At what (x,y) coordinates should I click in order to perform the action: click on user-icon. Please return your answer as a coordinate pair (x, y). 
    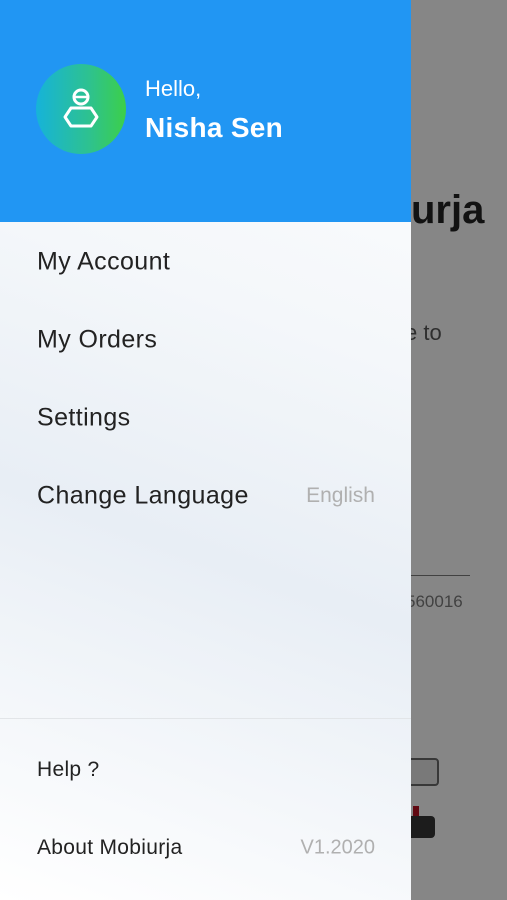
    Looking at the image, I should click on (81, 108).